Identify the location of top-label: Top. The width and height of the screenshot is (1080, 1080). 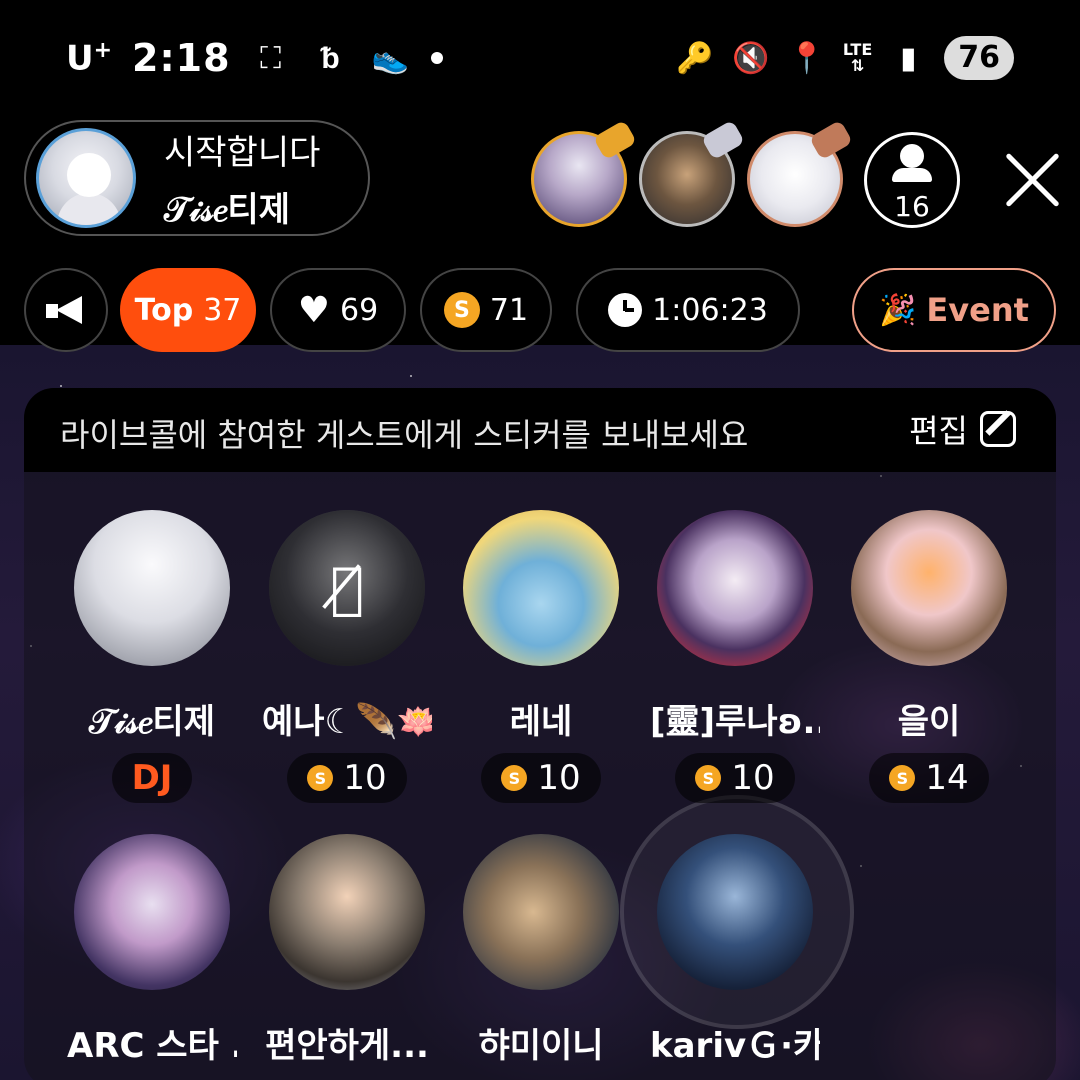
(164, 310).